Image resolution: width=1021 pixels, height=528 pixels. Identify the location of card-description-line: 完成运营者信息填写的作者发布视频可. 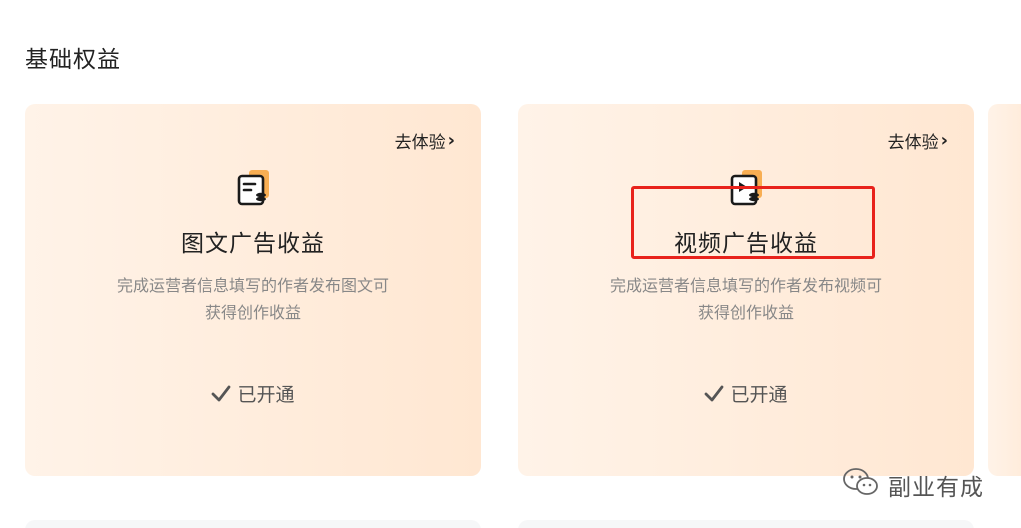
(745, 285).